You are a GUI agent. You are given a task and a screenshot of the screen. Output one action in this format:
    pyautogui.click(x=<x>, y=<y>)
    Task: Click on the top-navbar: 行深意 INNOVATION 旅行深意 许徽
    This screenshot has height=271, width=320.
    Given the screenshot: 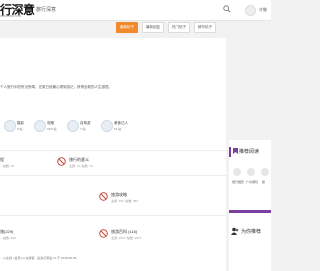 What is the action you would take?
    pyautogui.click(x=135, y=10)
    